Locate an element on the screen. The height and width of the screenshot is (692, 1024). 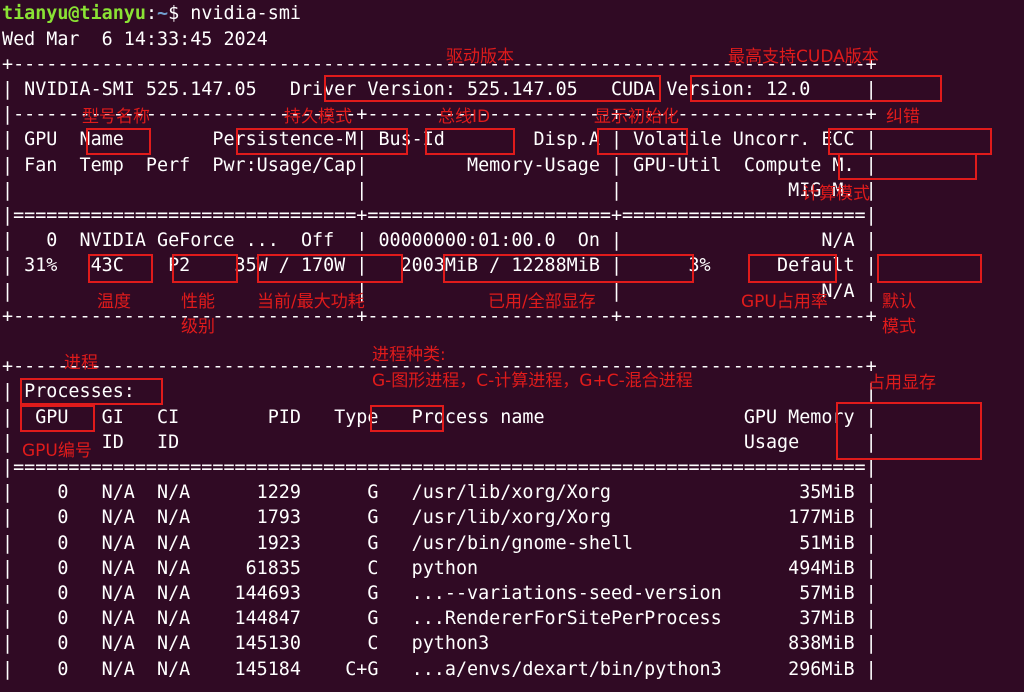
ecc-box is located at coordinates (910, 141).